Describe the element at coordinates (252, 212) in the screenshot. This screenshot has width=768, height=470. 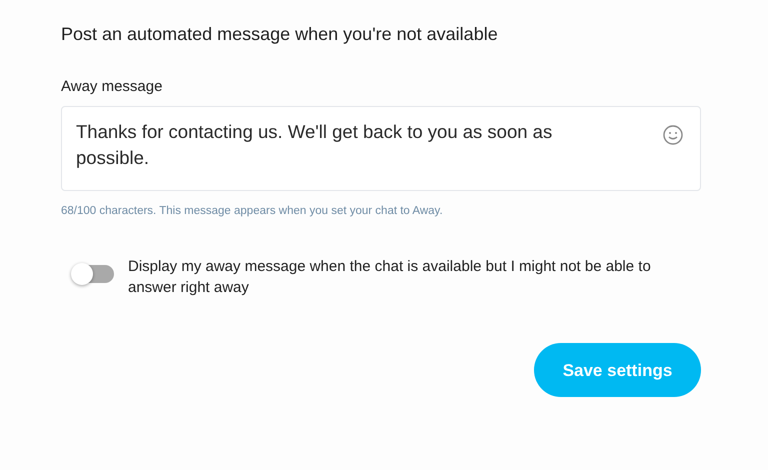
I see `help-text: 68/100 characters. This message appears when you set your chat to Away.` at that location.